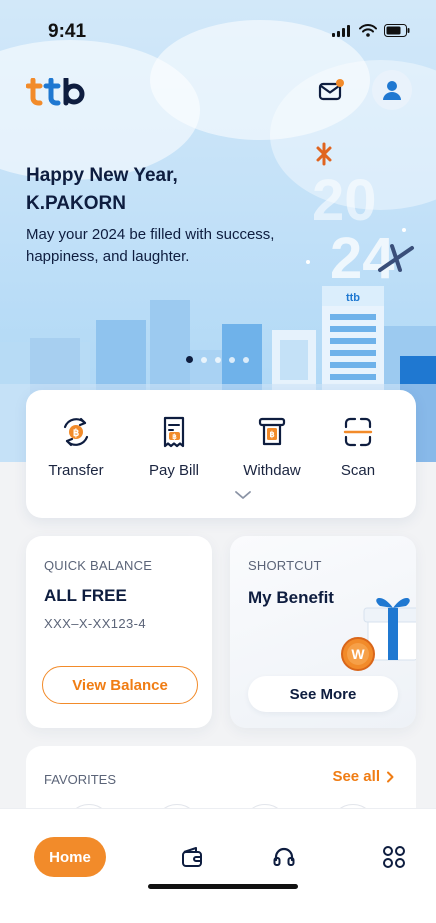  What do you see at coordinates (324, 154) in the screenshot?
I see `bird-icon` at bounding box center [324, 154].